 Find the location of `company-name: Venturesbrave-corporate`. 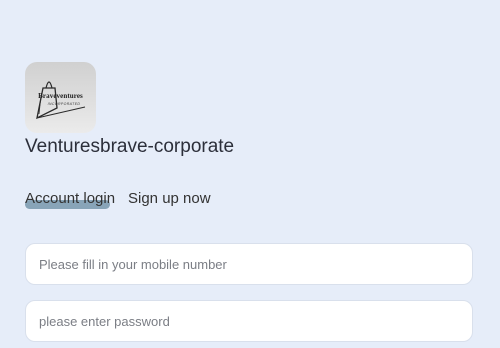

company-name: Venturesbrave-corporate is located at coordinates (130, 146).